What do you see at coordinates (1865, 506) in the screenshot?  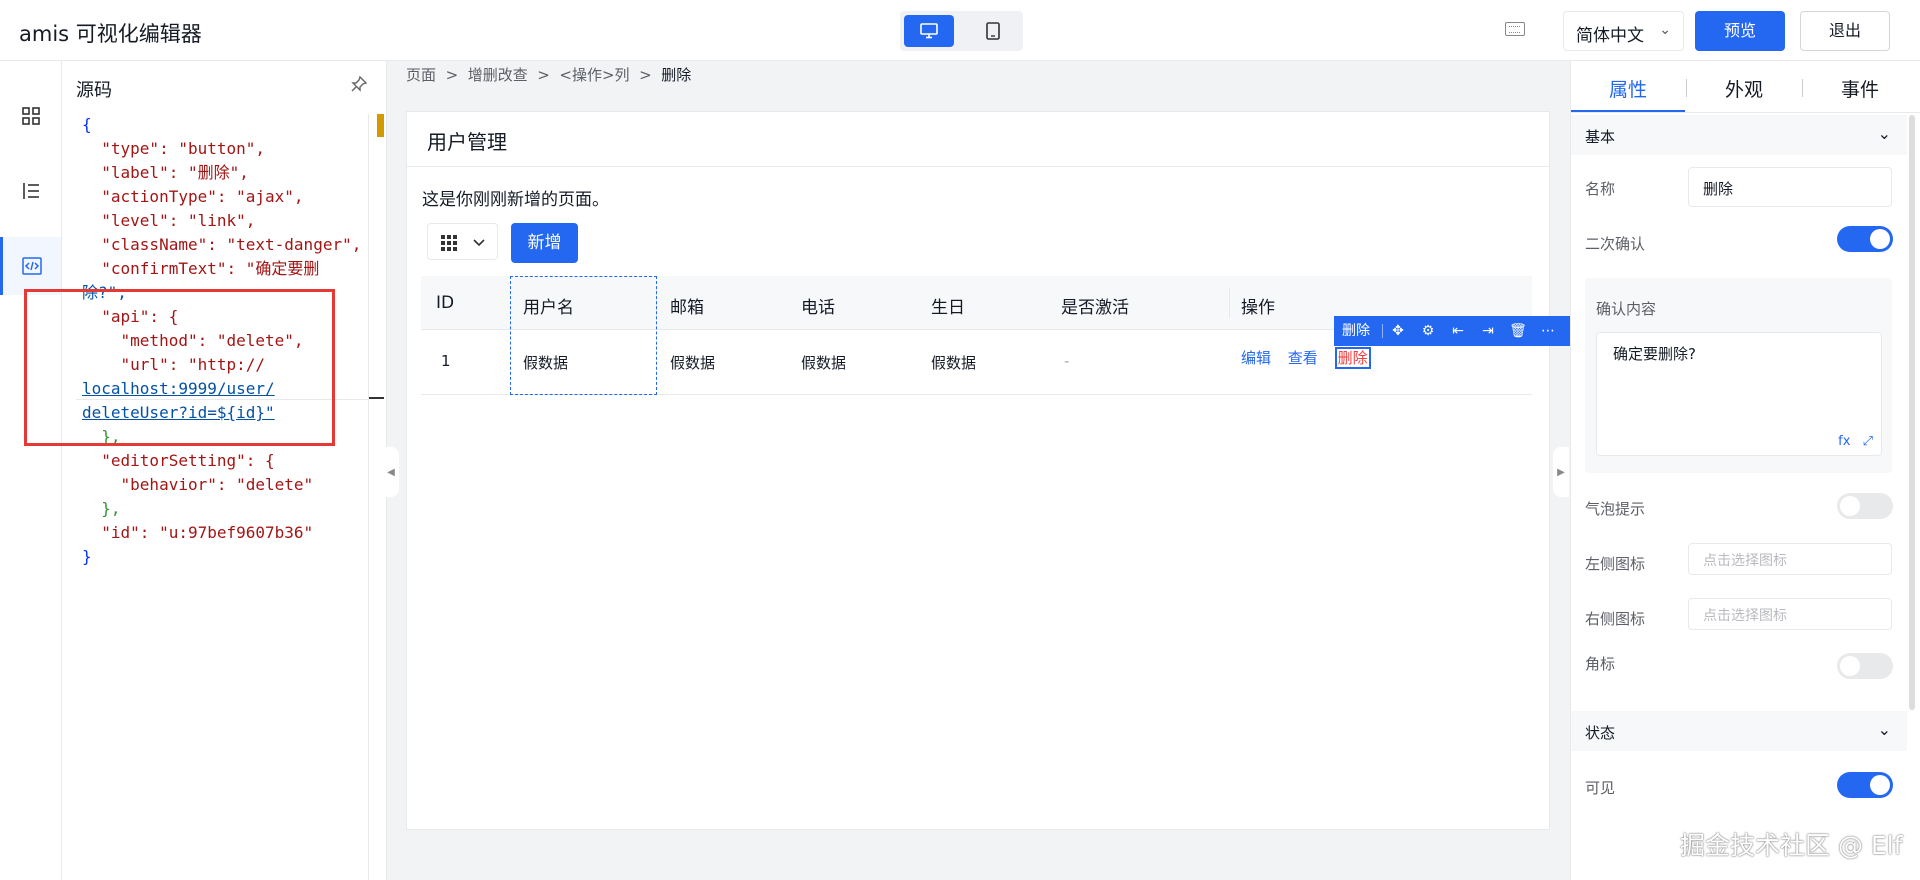 I see `tooltip-toggle` at bounding box center [1865, 506].